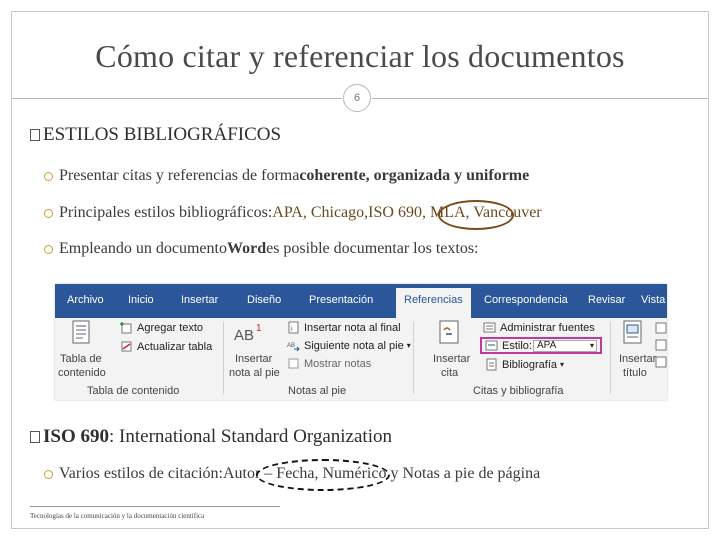  I want to click on insert-citation-icon, so click(449, 332).